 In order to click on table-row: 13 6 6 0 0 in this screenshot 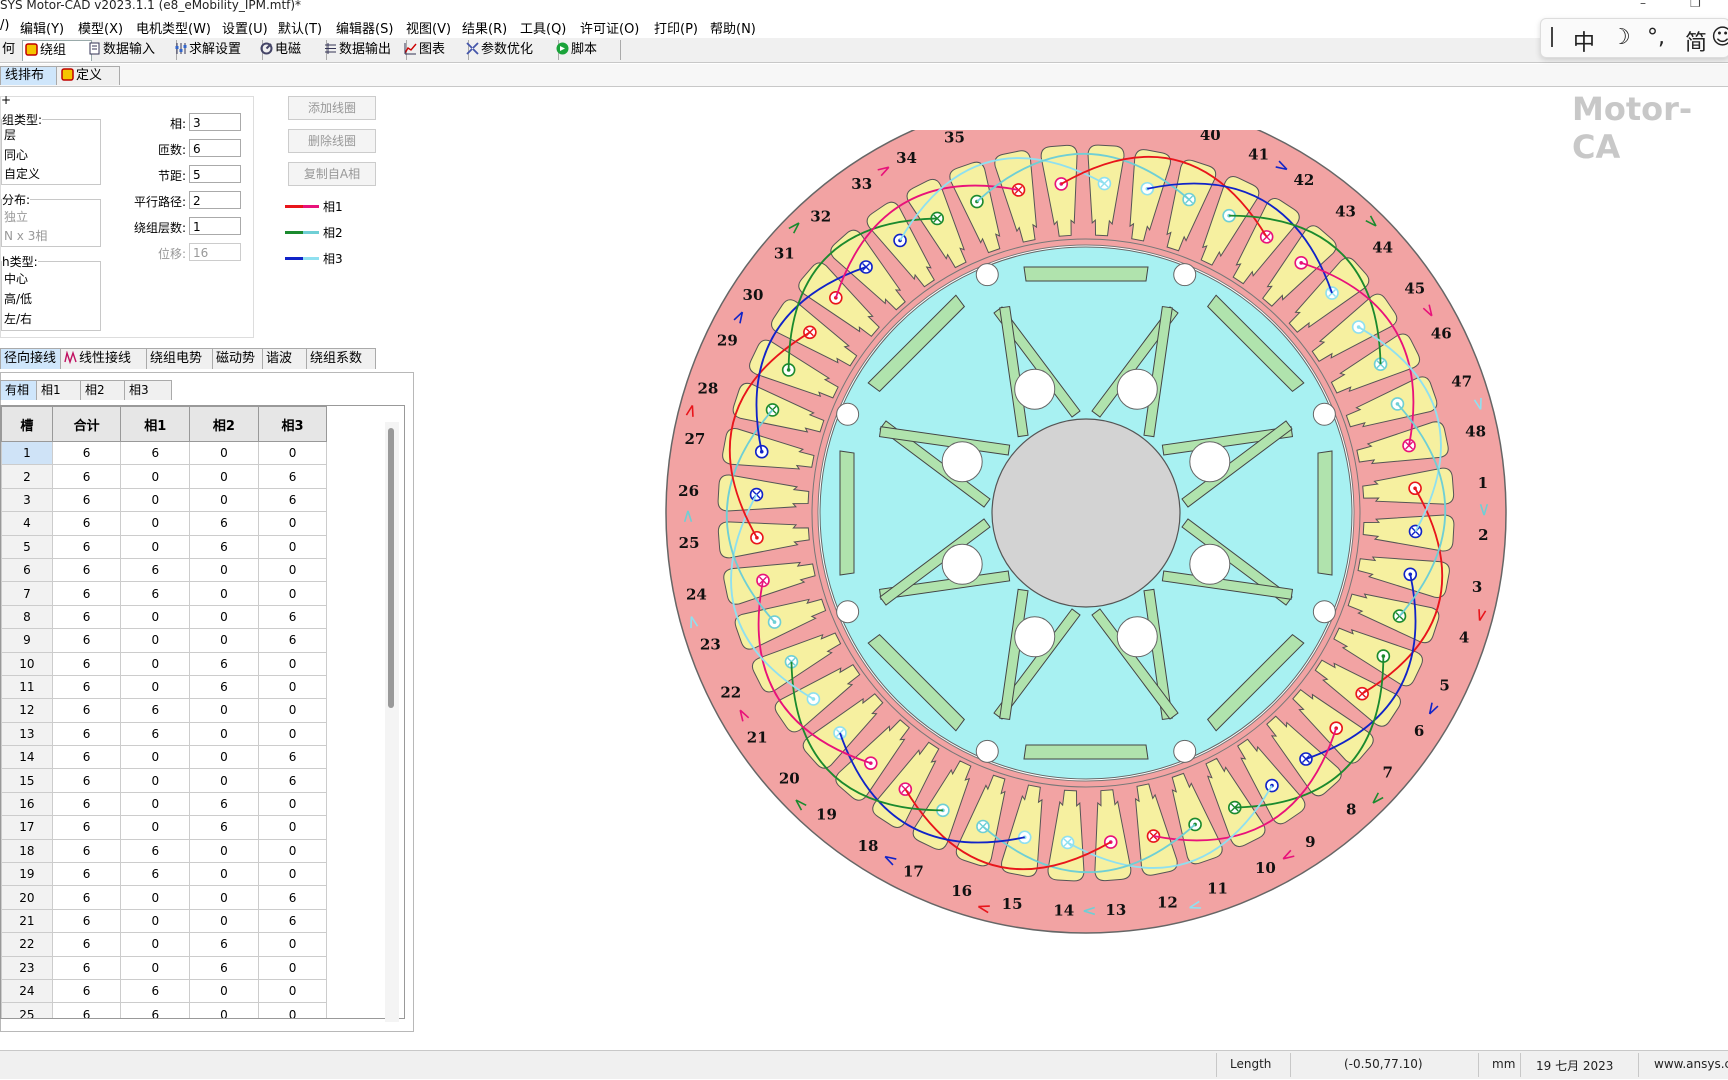, I will do `click(202, 734)`.